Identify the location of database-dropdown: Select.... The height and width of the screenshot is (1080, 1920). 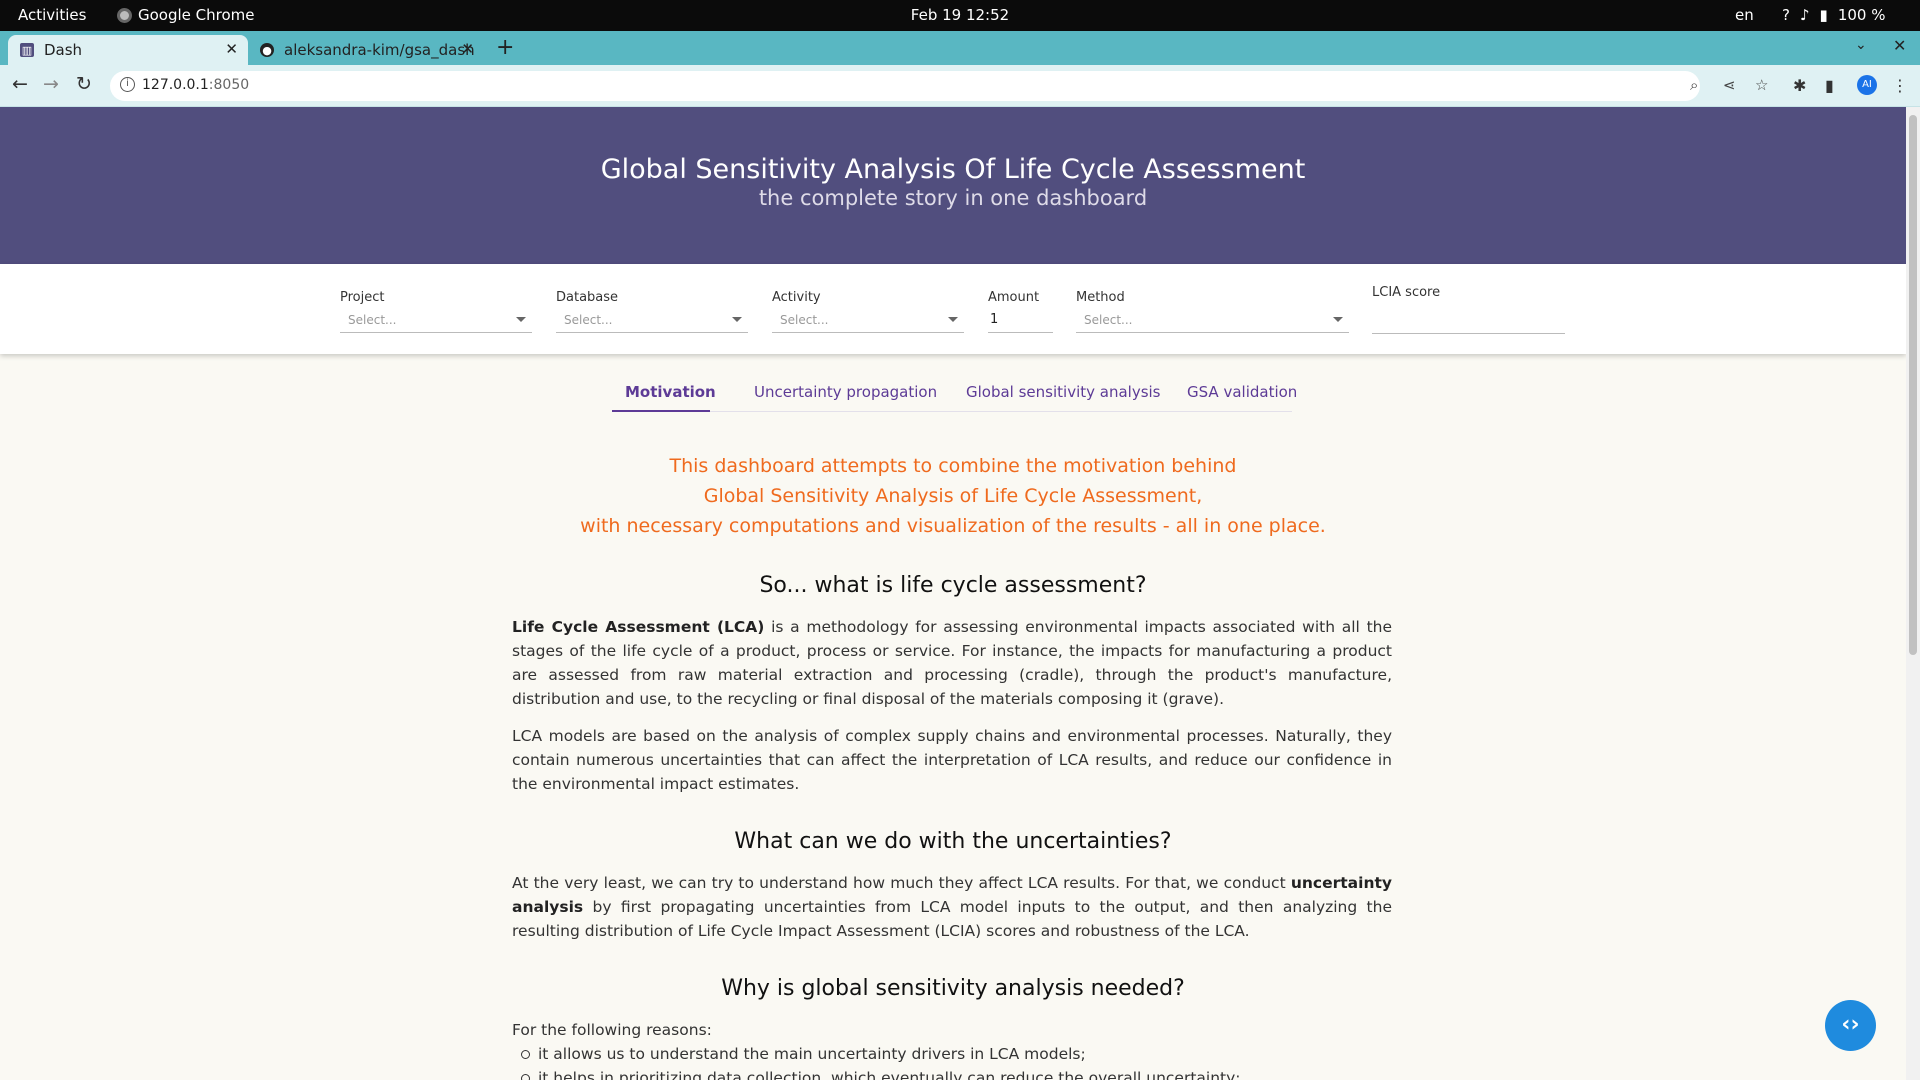
(652, 322).